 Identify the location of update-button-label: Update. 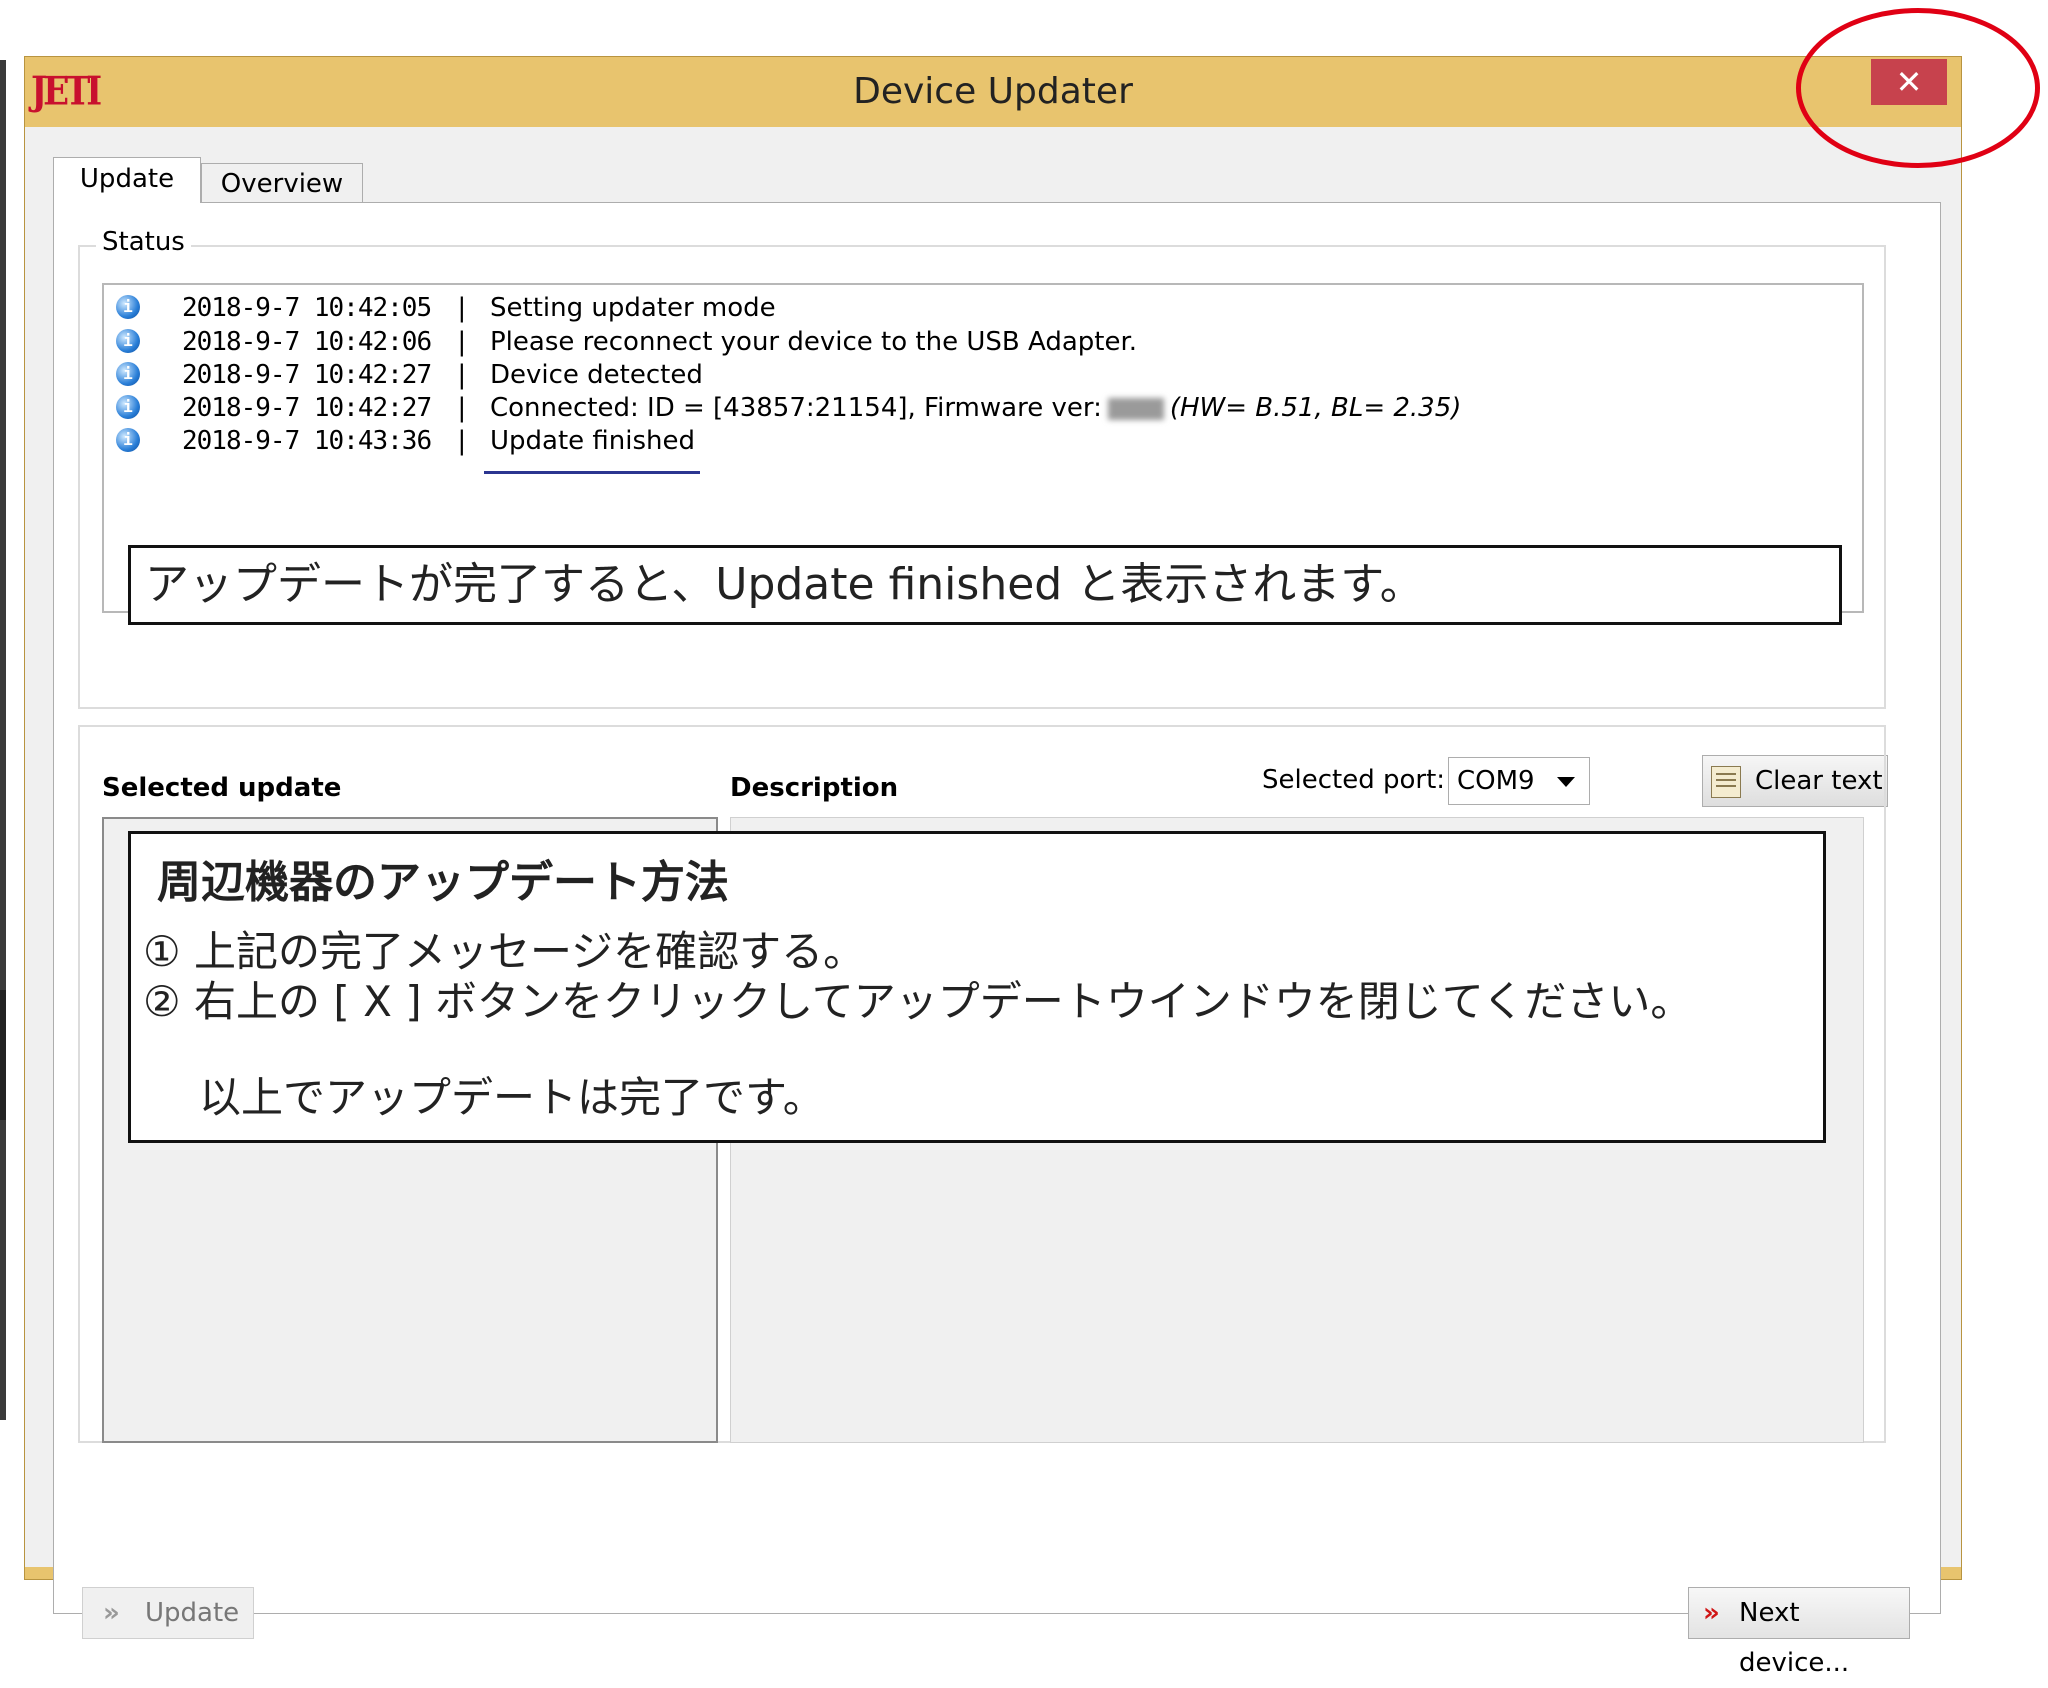
(192, 1613).